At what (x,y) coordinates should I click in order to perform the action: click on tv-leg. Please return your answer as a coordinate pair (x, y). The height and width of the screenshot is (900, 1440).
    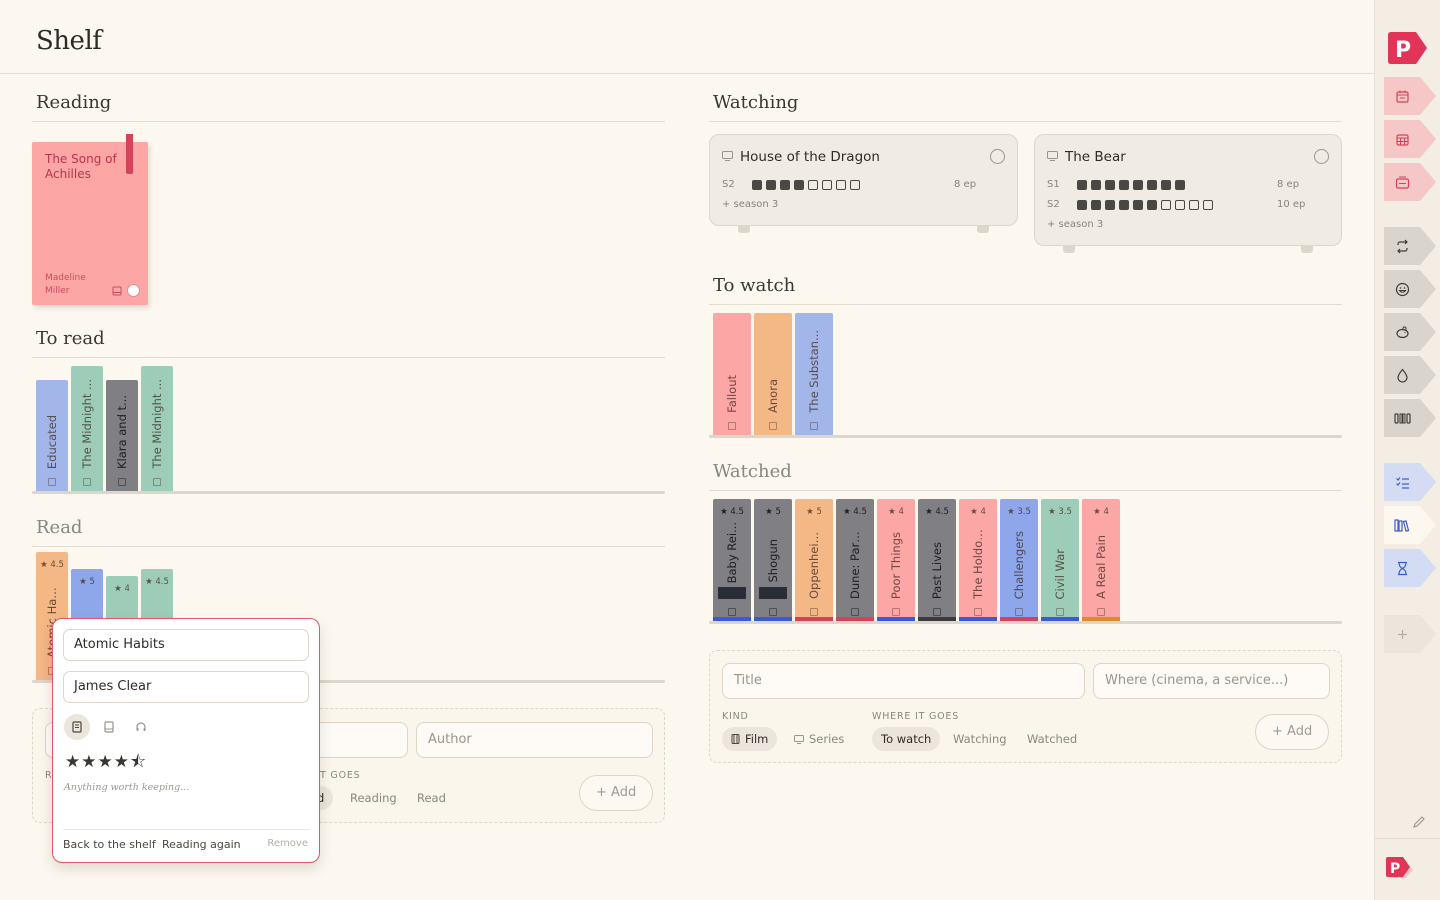
    Looking at the image, I should click on (1307, 249).